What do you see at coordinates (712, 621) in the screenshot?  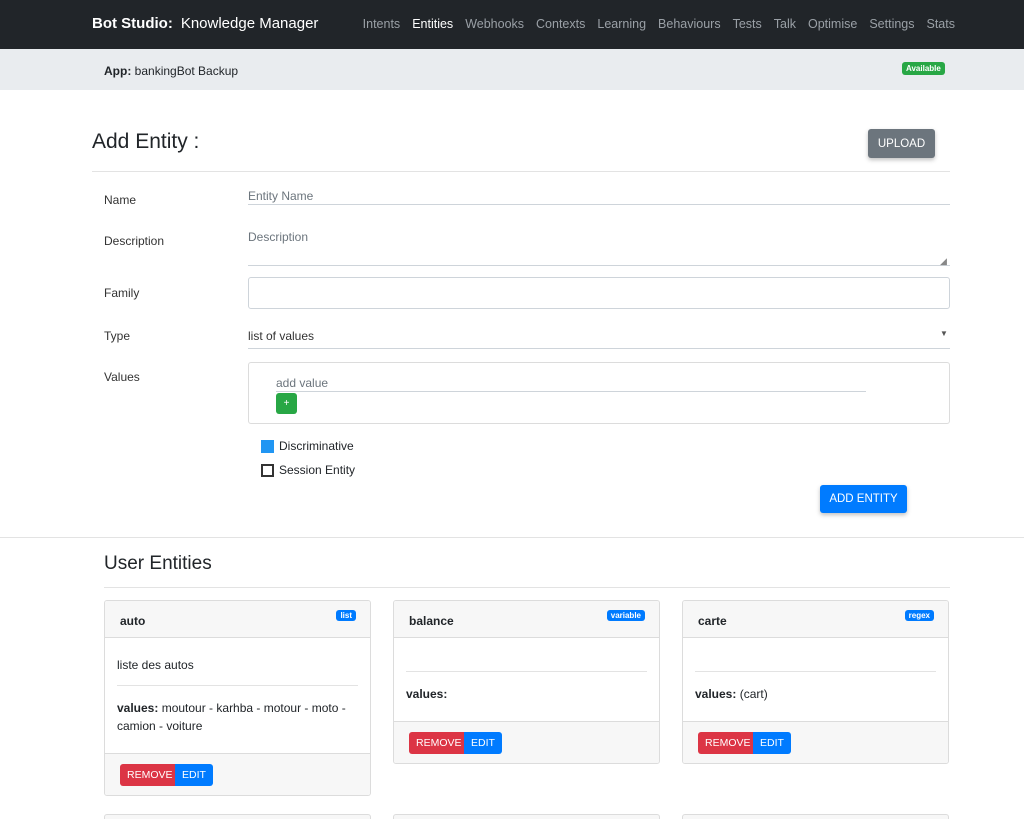 I see `entity-name: carte` at bounding box center [712, 621].